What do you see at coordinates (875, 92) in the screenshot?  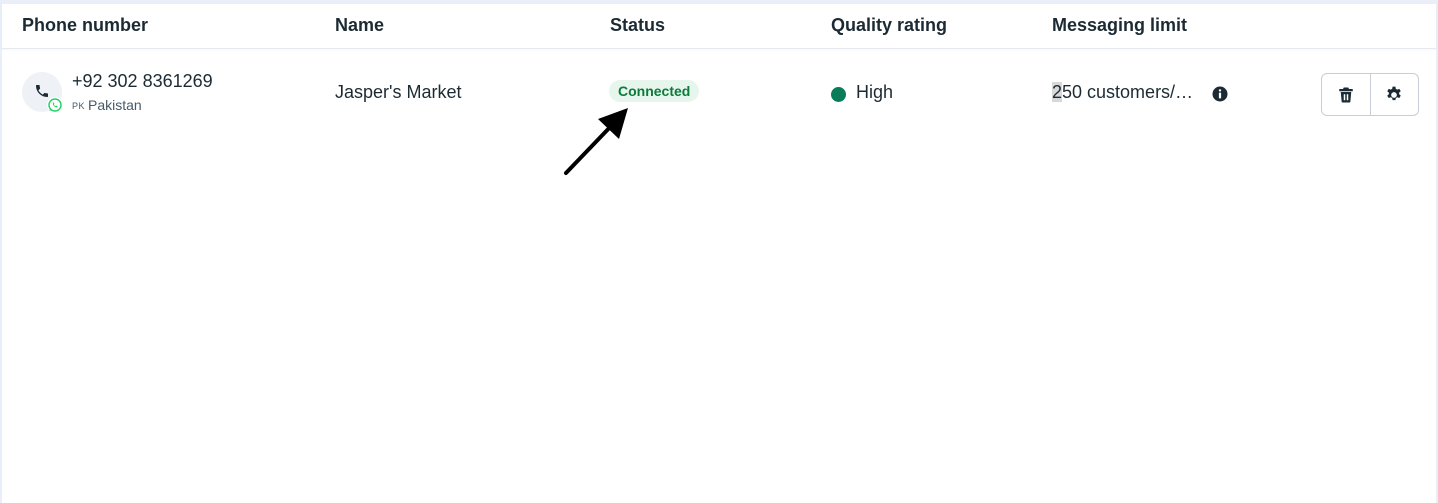 I see `quality-rating-text: High` at bounding box center [875, 92].